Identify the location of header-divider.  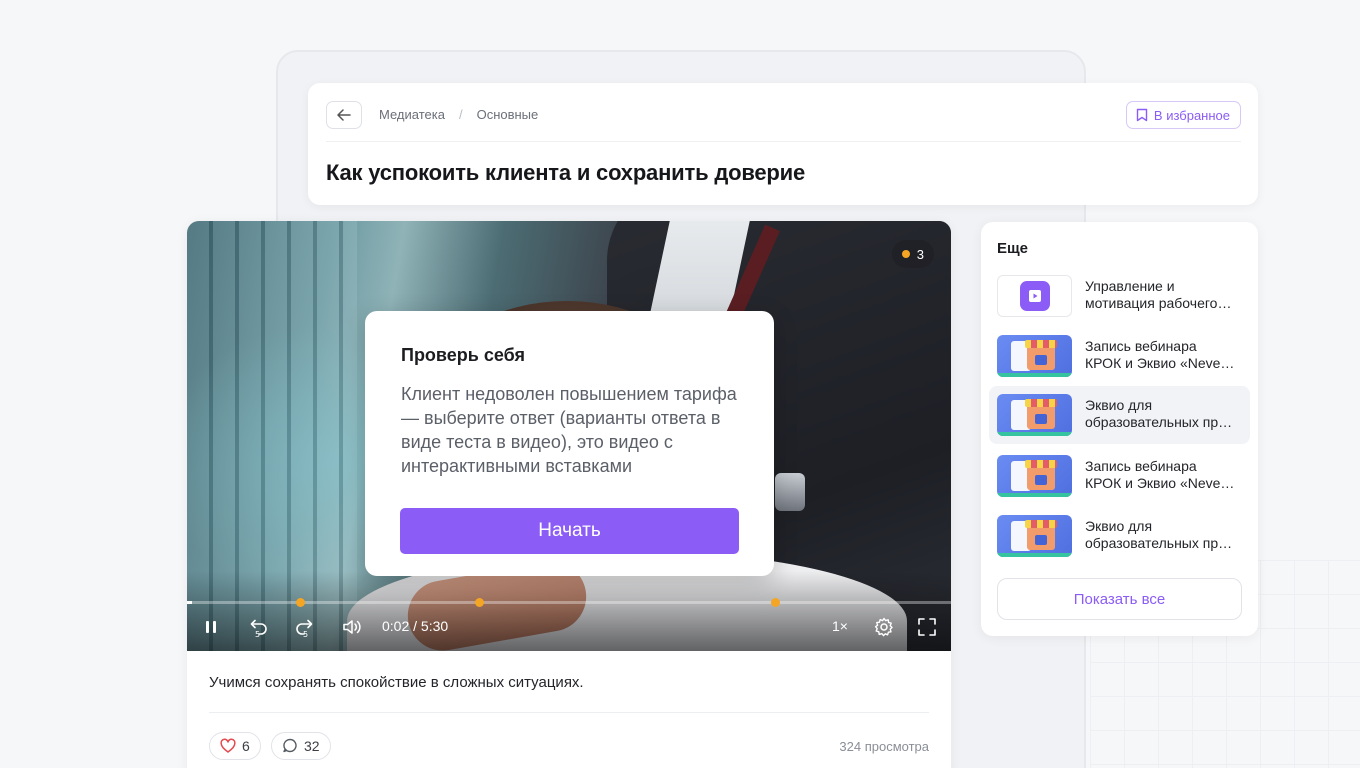
(783, 141).